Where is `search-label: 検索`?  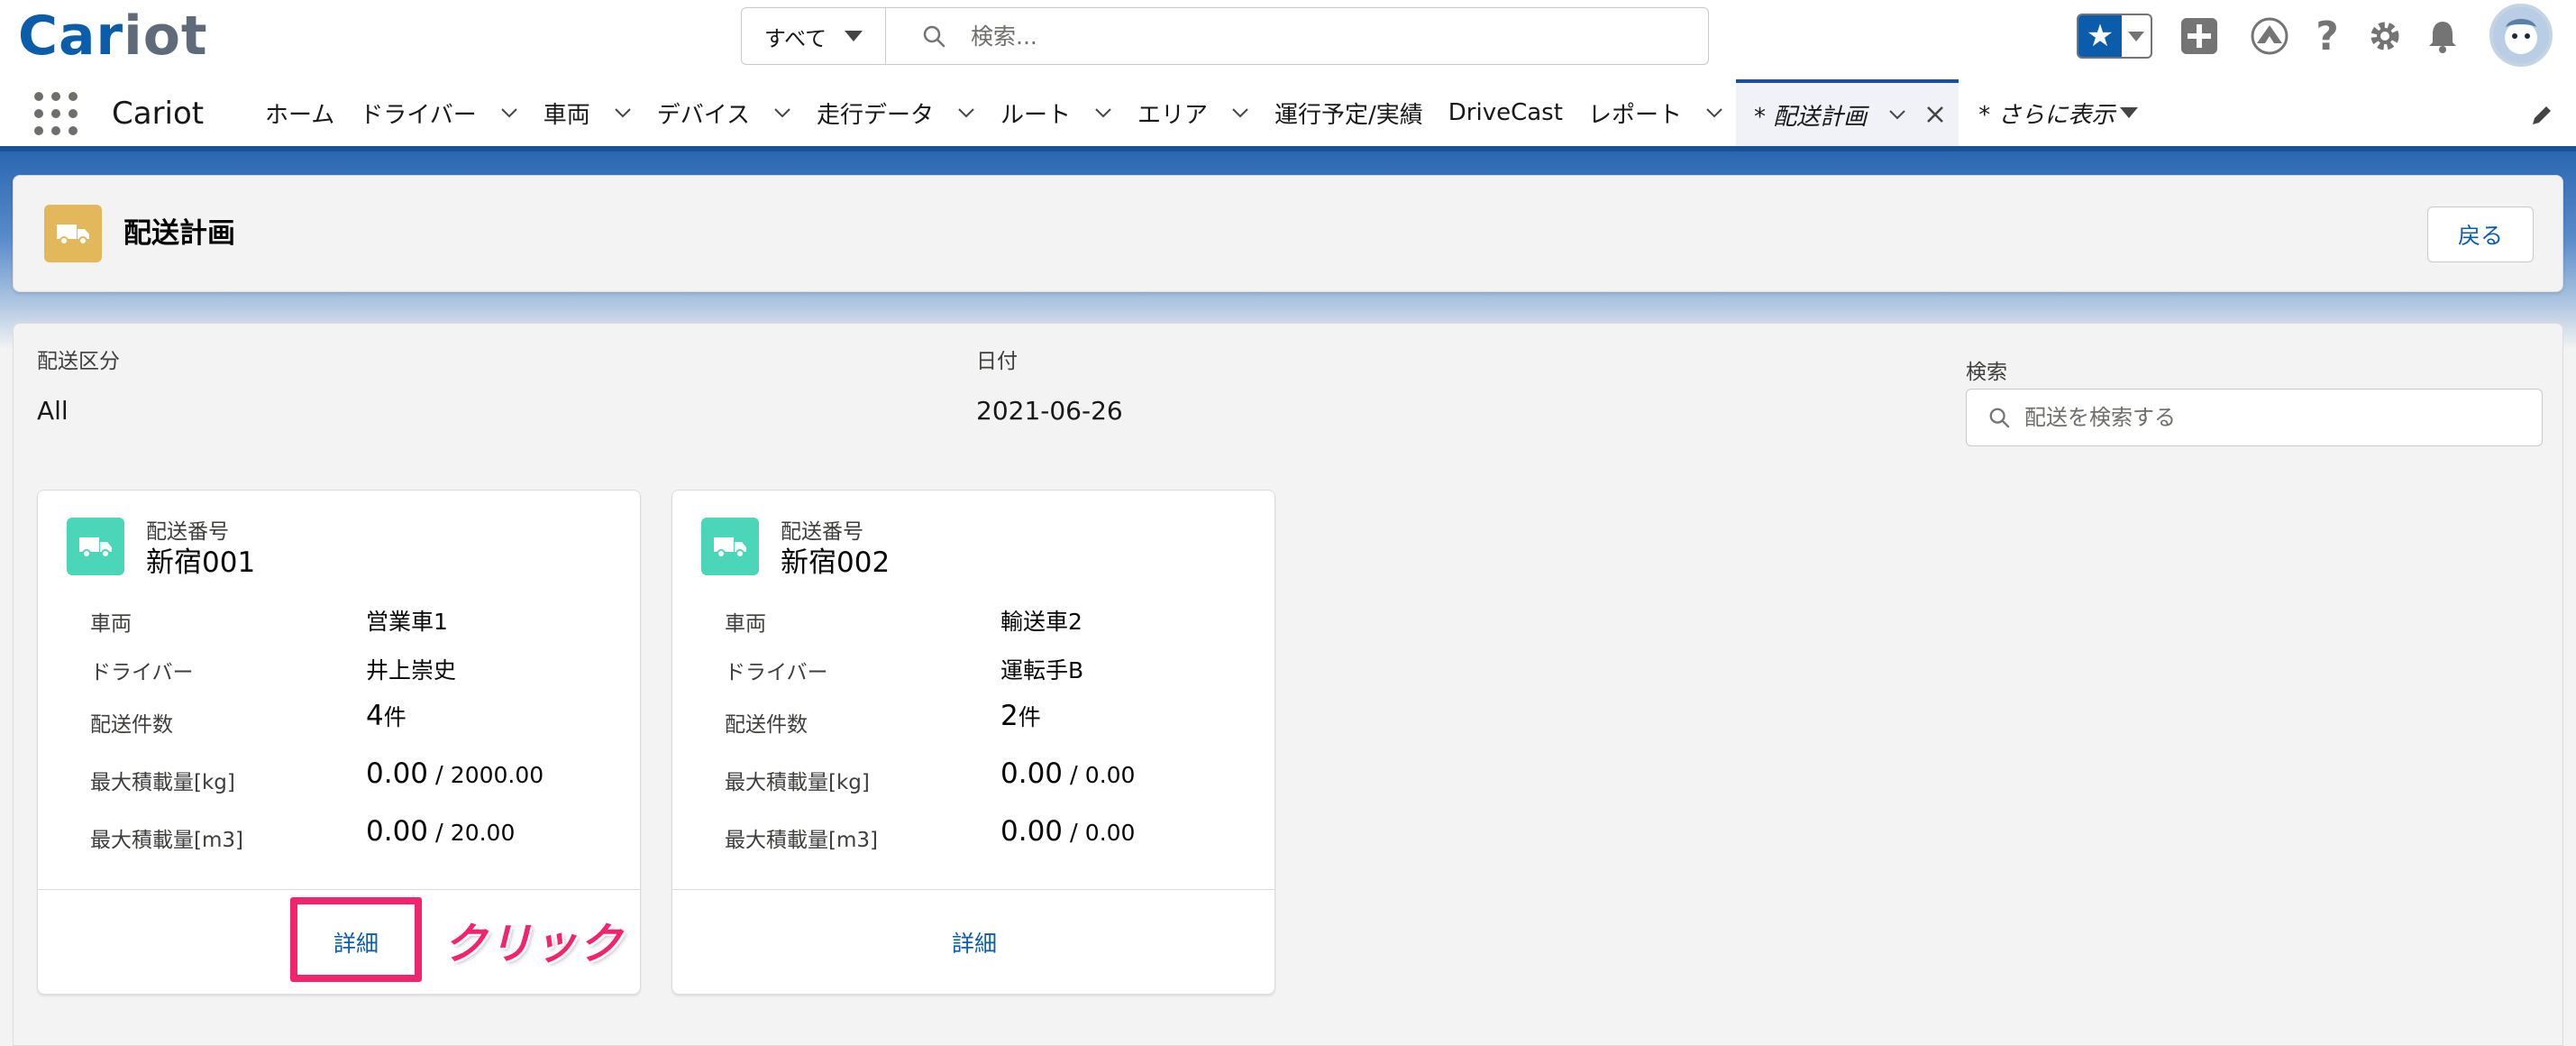
search-label: 検索 is located at coordinates (1986, 372).